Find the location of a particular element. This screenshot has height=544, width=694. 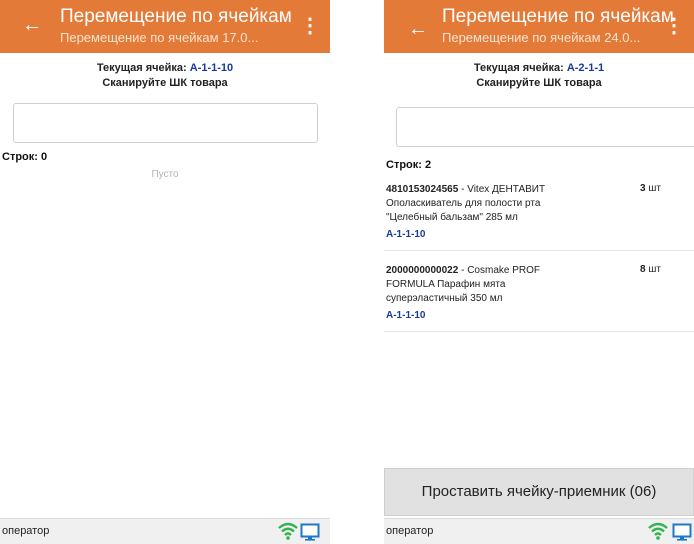

item-quantity: 3 шт is located at coordinates (650, 188).